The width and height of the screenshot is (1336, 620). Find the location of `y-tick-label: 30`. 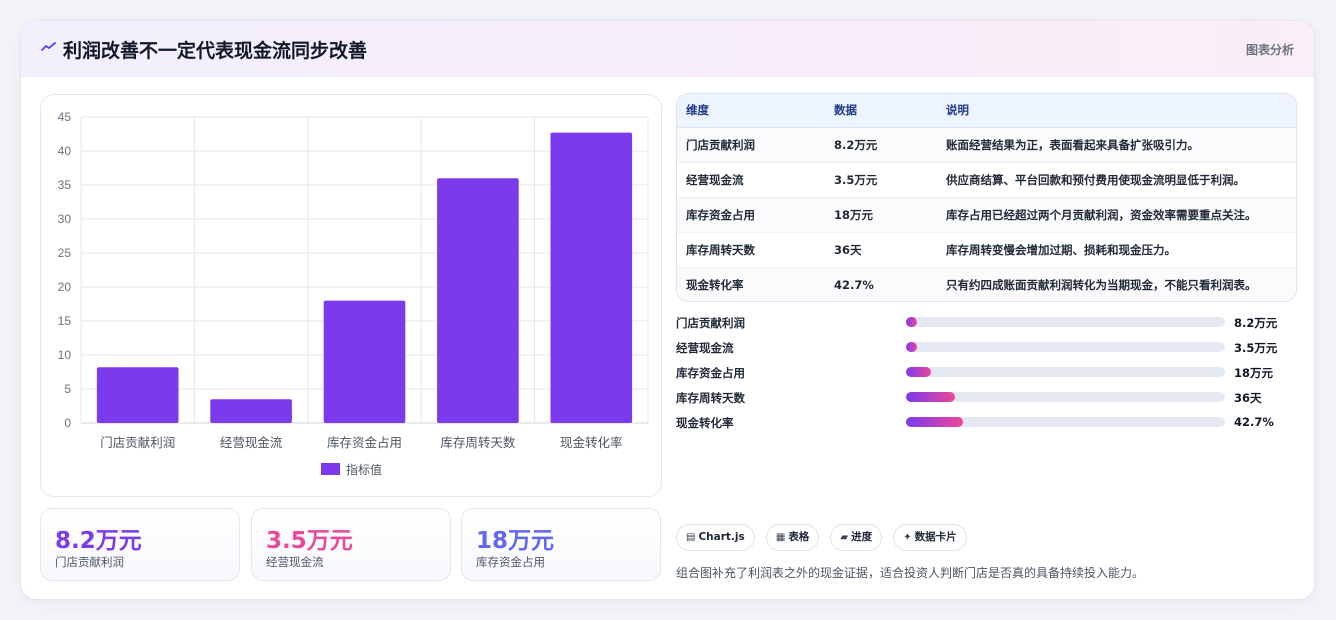

y-tick-label: 30 is located at coordinates (65, 219).